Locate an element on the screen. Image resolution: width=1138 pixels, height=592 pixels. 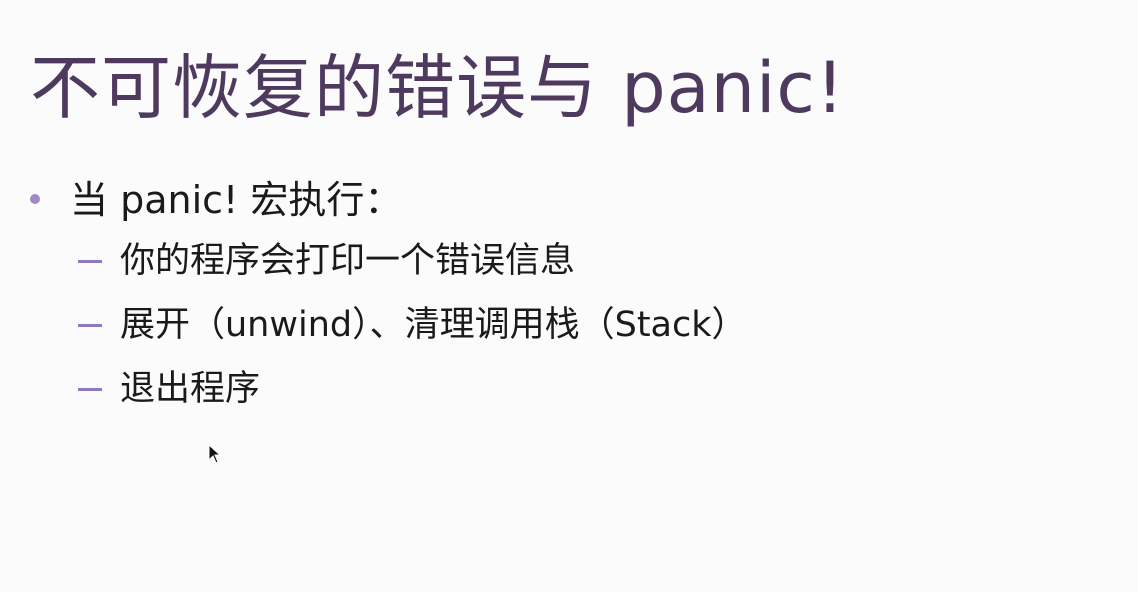
sub-item-text: 展开（unwind）、清理调用栈（Stack） is located at coordinates (433, 325).